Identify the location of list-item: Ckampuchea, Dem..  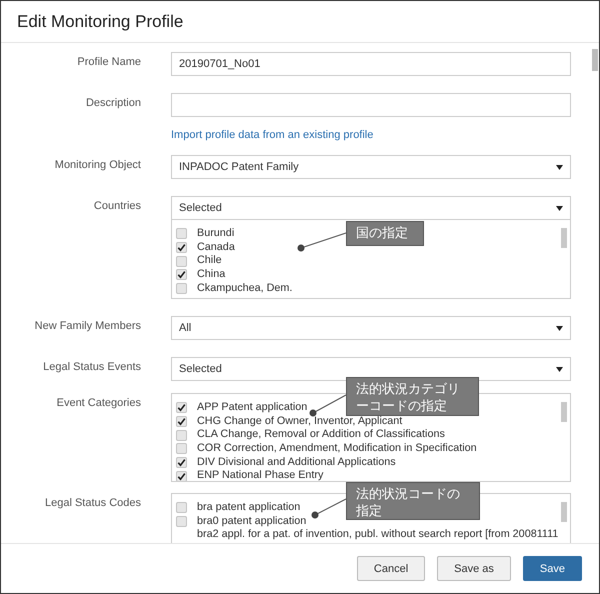
(244, 289).